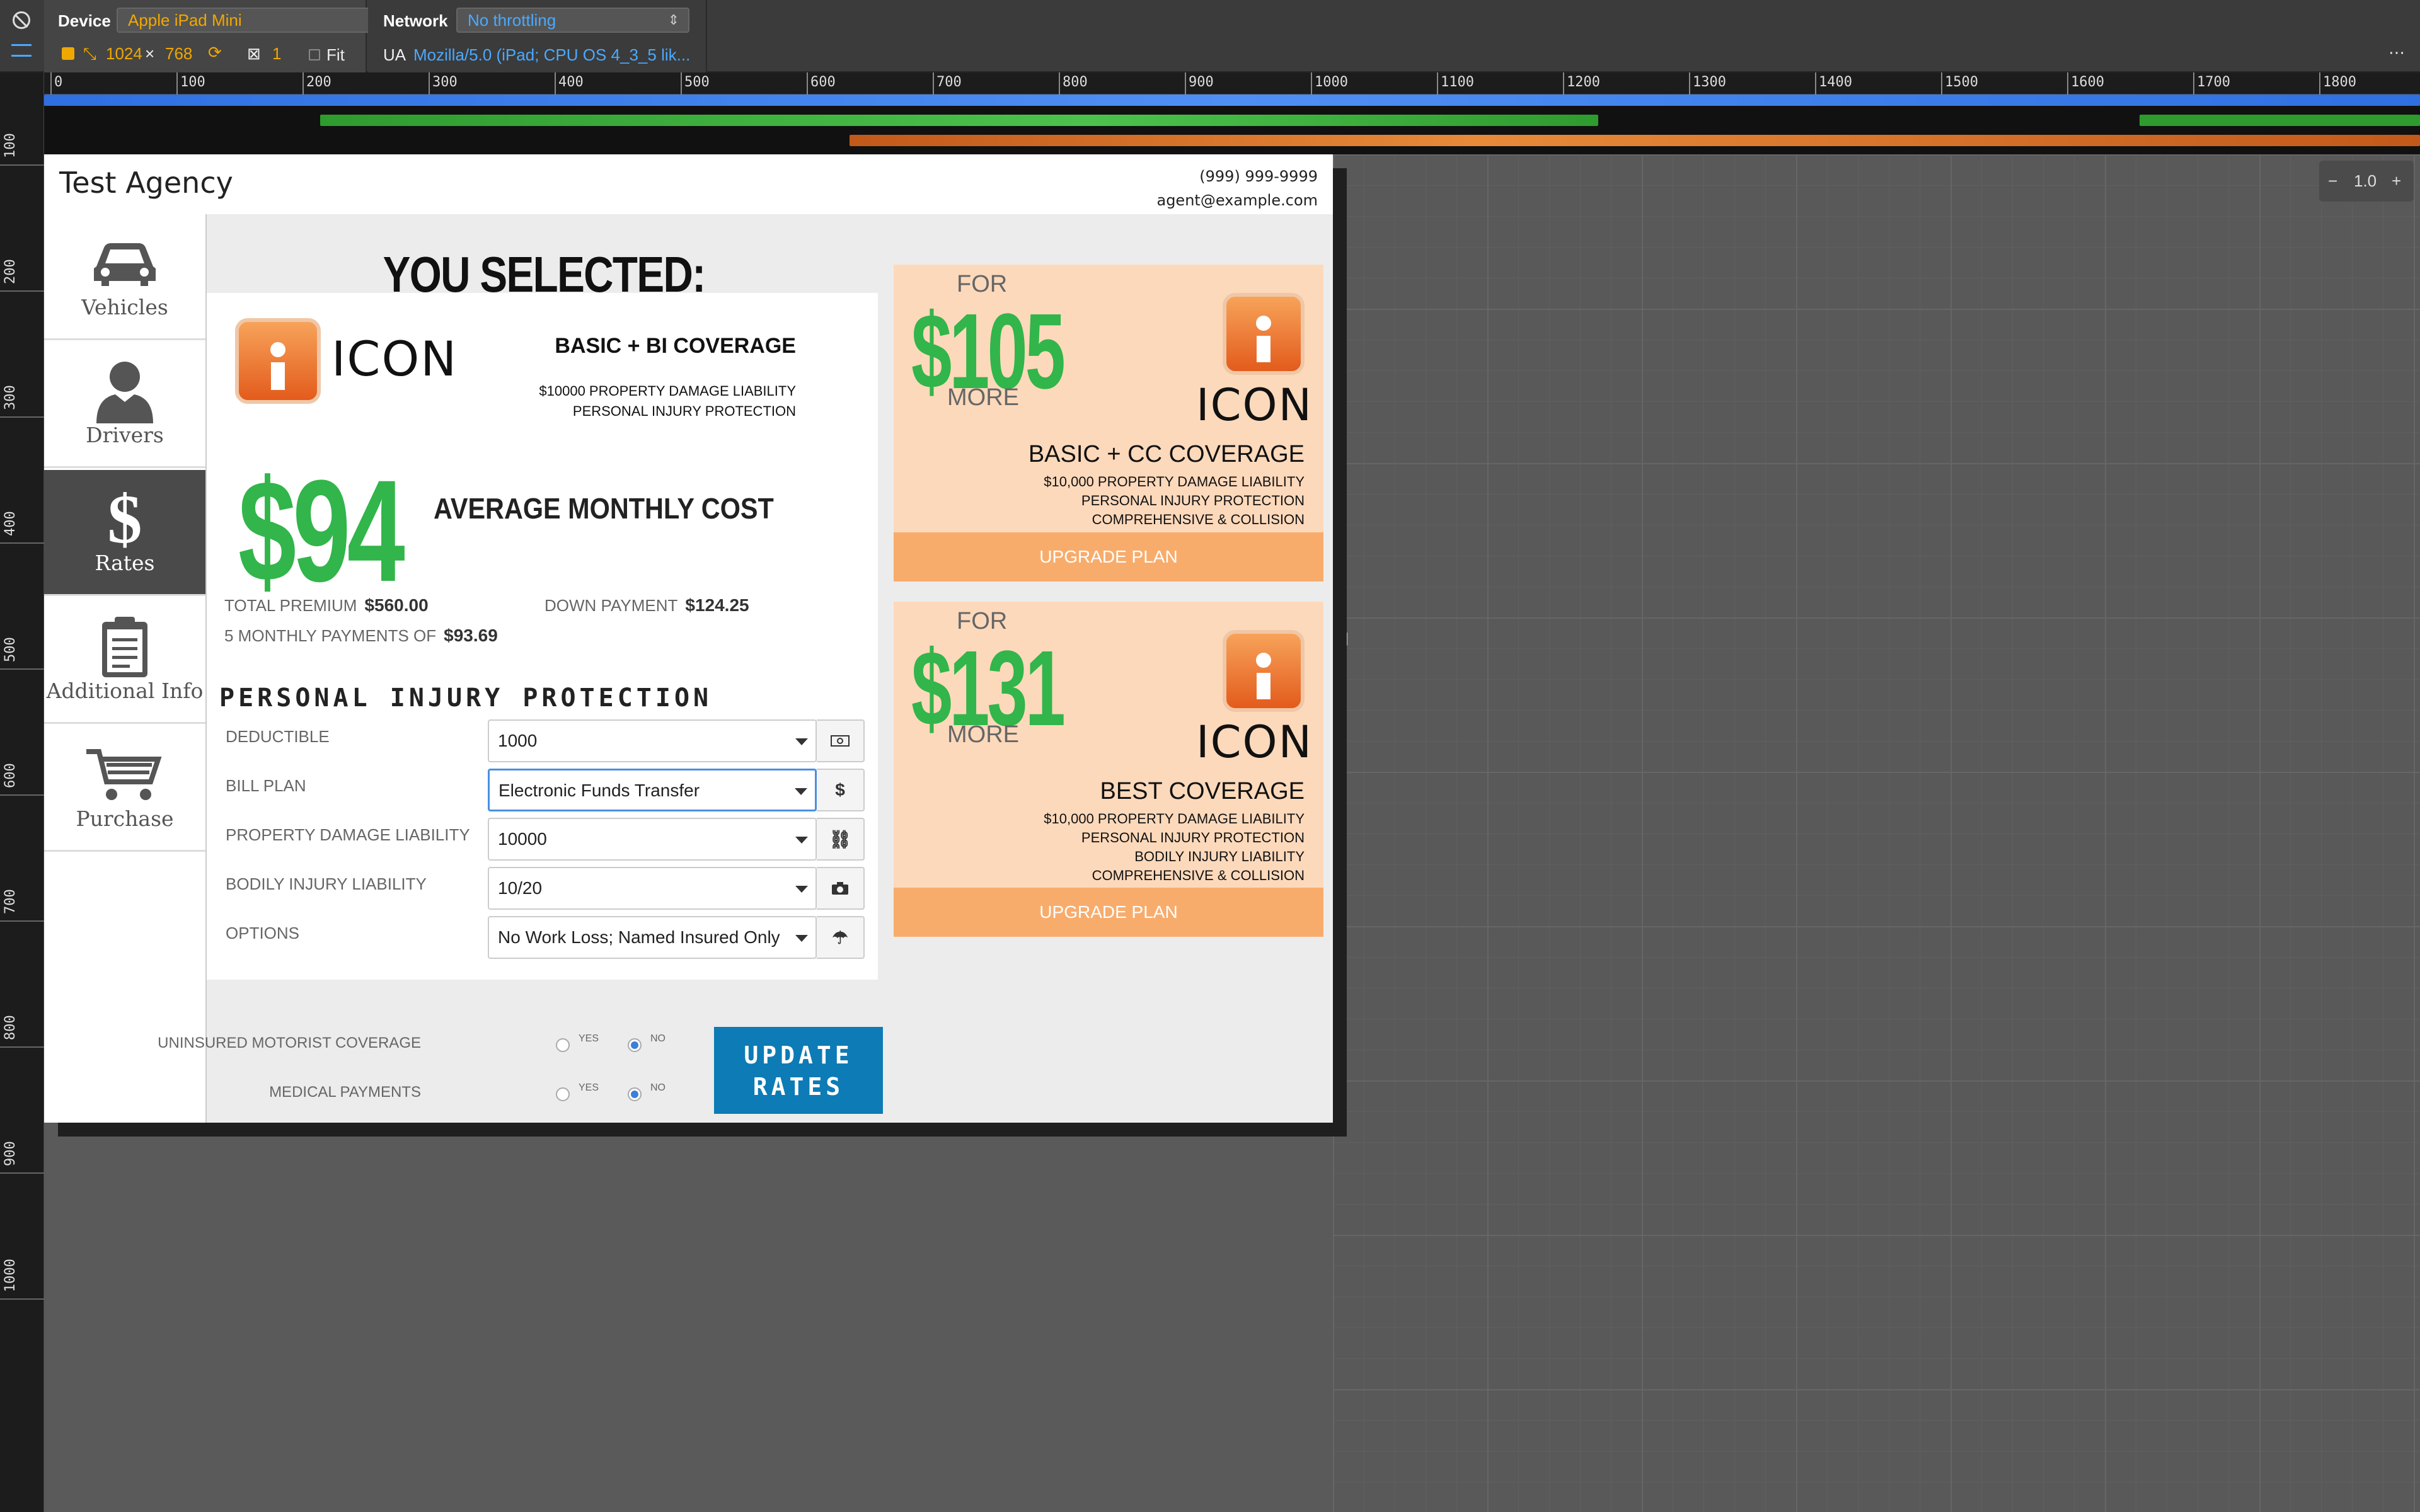 This screenshot has width=2420, height=1512. Describe the element at coordinates (215, 52) in the screenshot. I see `rotate-icon: ⟳` at that location.